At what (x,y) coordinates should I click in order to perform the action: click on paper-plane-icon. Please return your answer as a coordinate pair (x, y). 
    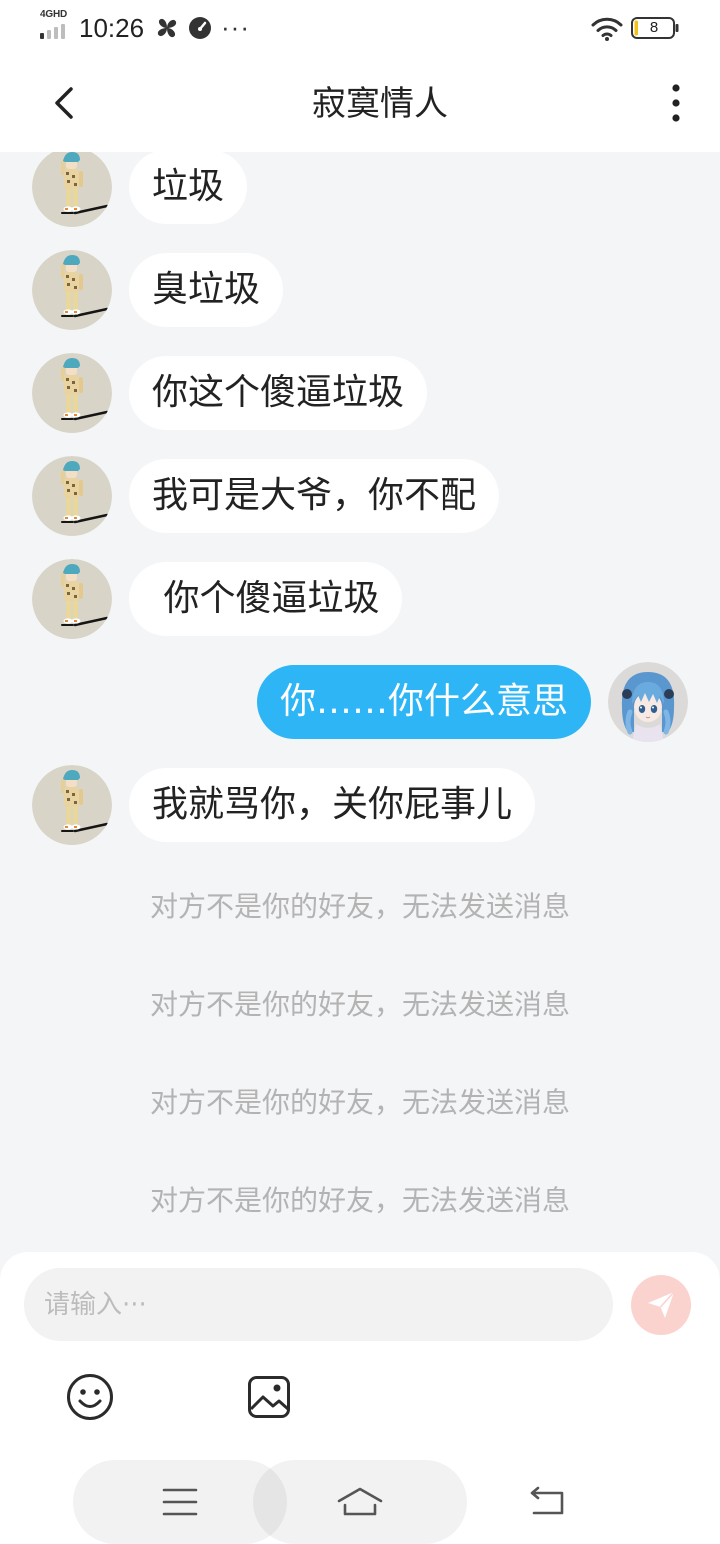
    Looking at the image, I should click on (661, 1304).